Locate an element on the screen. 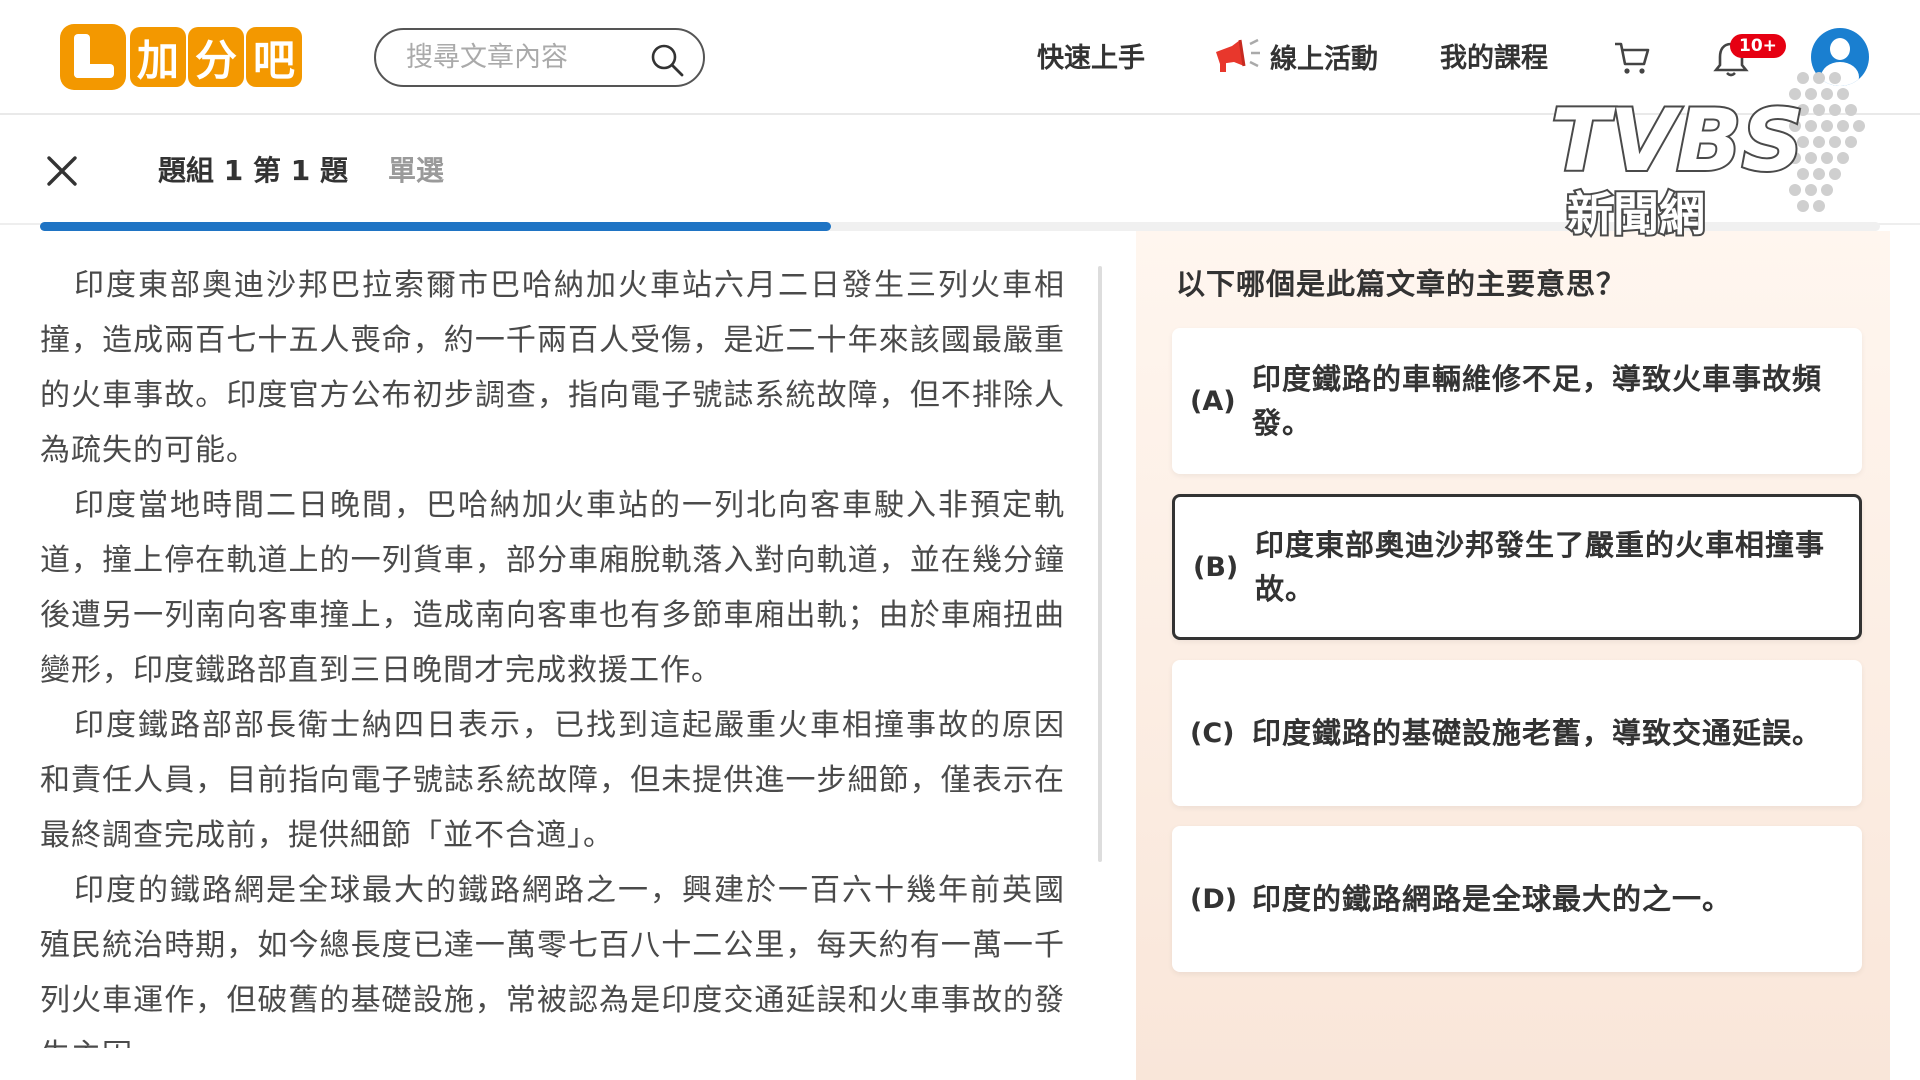  option-a: (A) 印度鐵路的車輛維修不足，導致火車事故頻發。 is located at coordinates (1517, 401).